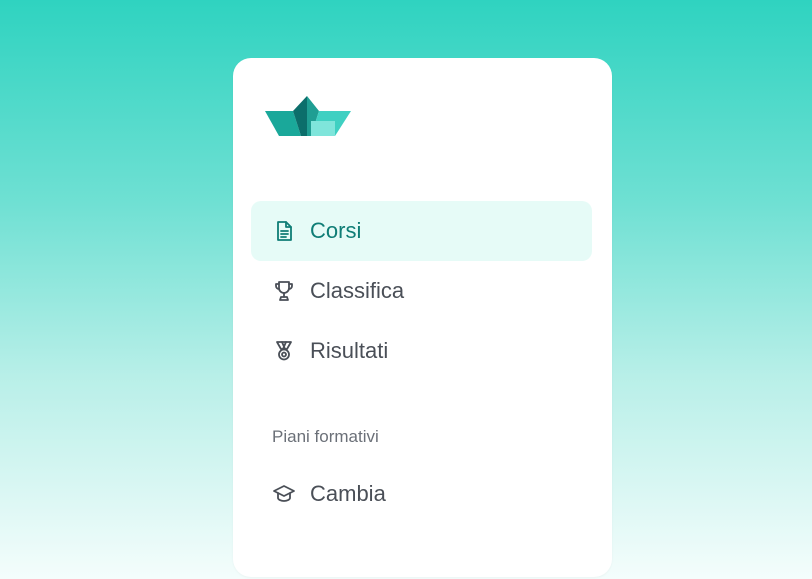  What do you see at coordinates (284, 351) in the screenshot?
I see `medal-icon` at bounding box center [284, 351].